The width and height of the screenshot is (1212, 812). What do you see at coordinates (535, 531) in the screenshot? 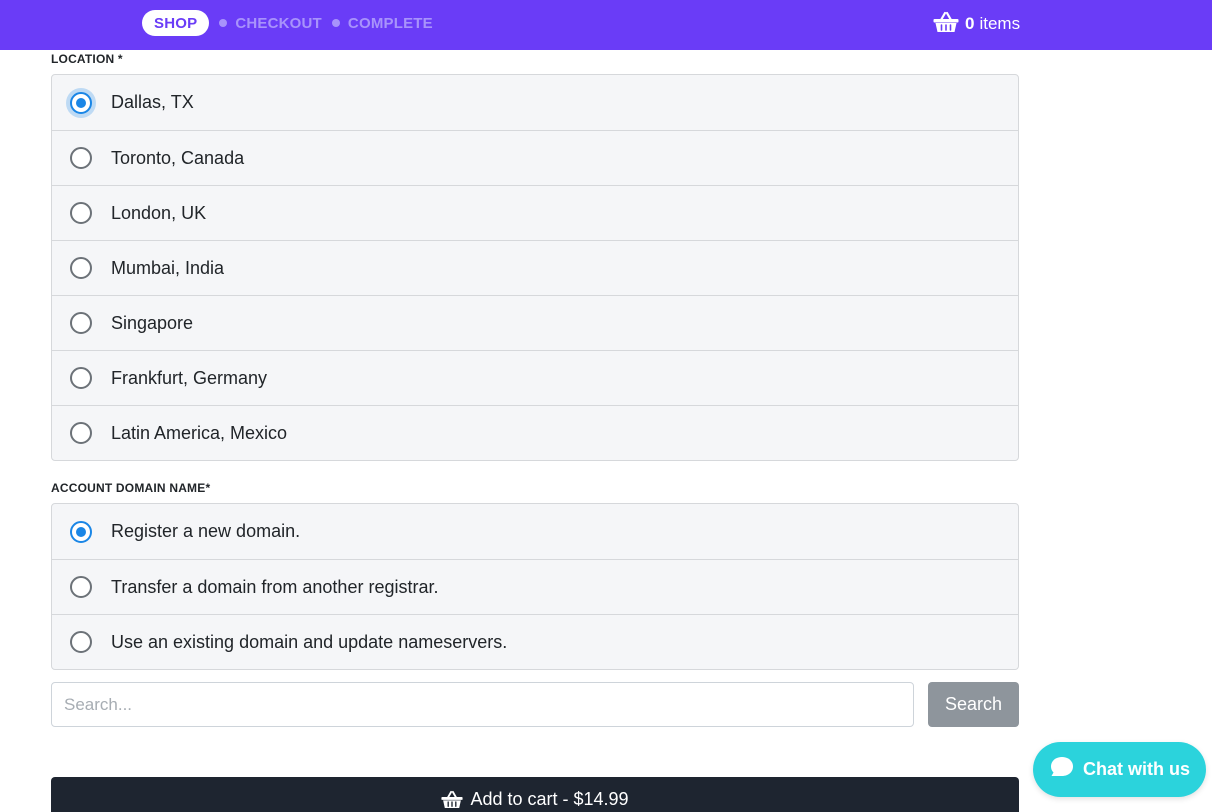
I see `domain-option: Register a new domain.` at bounding box center [535, 531].